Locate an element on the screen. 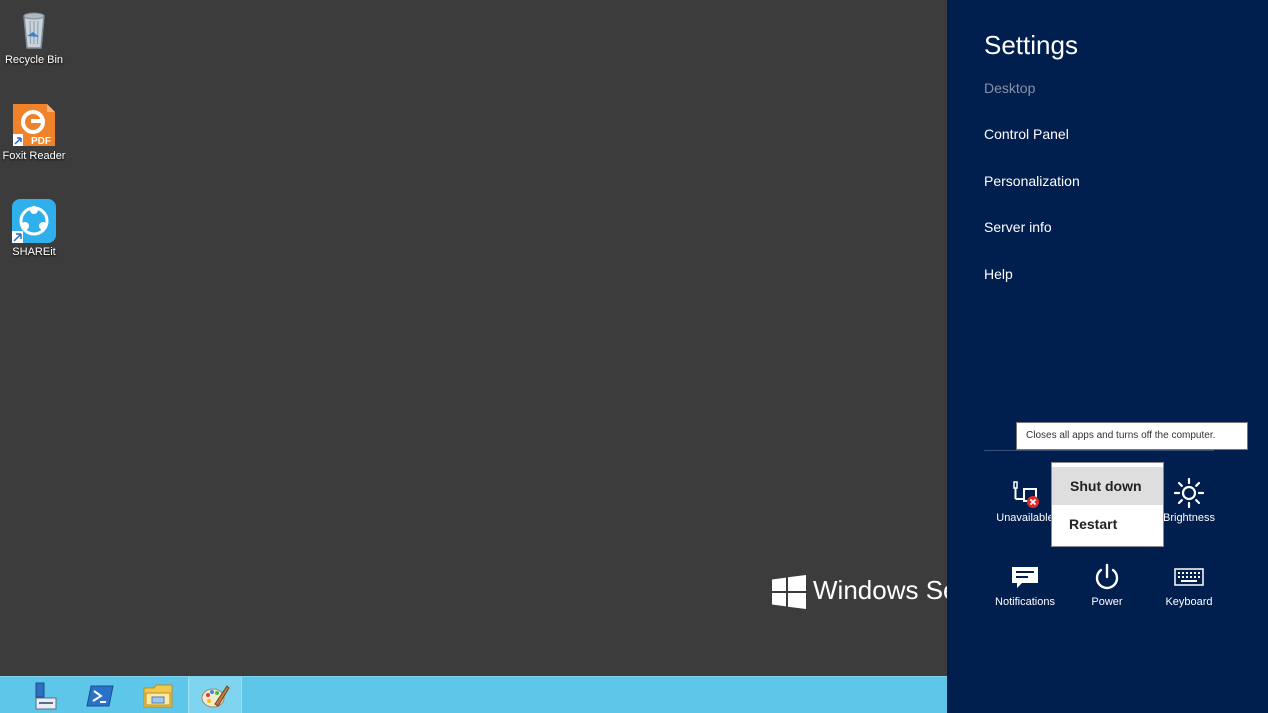  foxit-reader-label: Foxit Reader is located at coordinates (34, 156).